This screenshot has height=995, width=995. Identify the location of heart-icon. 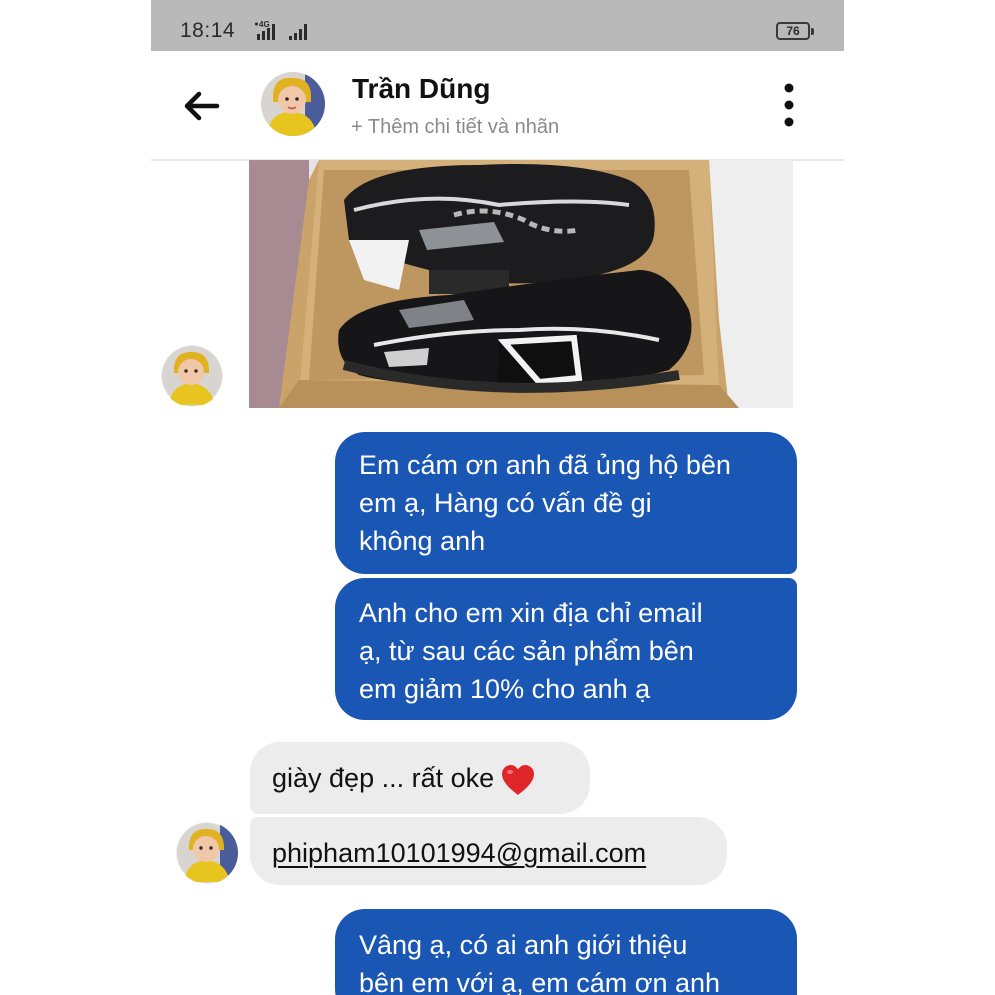
(518, 779).